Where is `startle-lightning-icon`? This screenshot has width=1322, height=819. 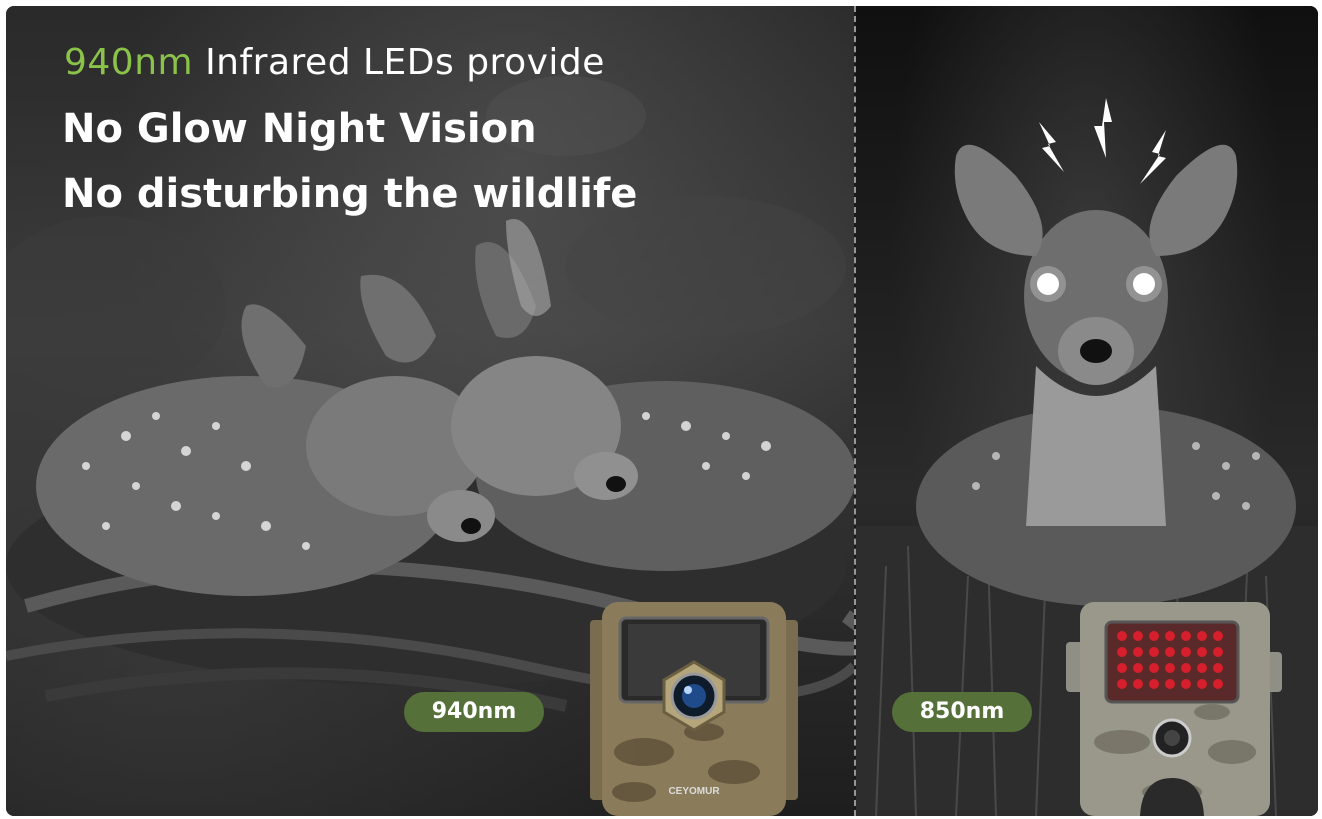 startle-lightning-icon is located at coordinates (1102, 141).